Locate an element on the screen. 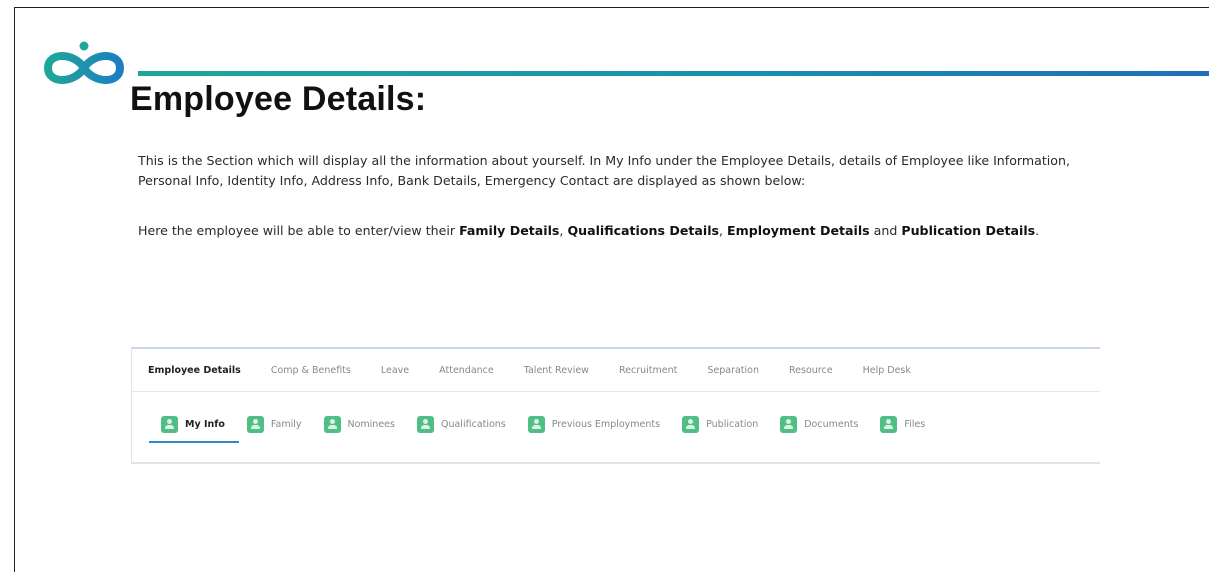 Image resolution: width=1209 pixels, height=572 pixels. subtab-nominees: Nominees is located at coordinates (359, 424).